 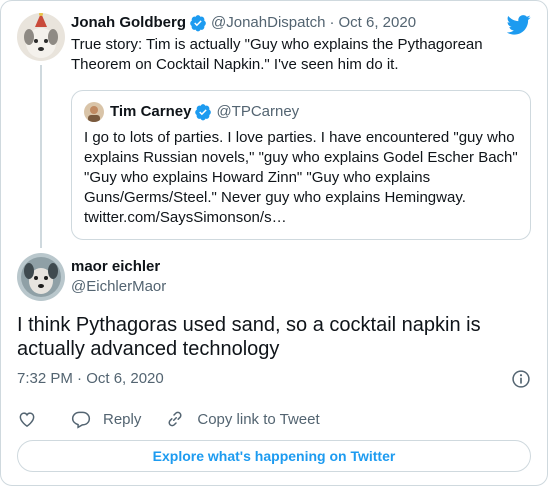 I want to click on reply-icon, so click(x=81, y=420).